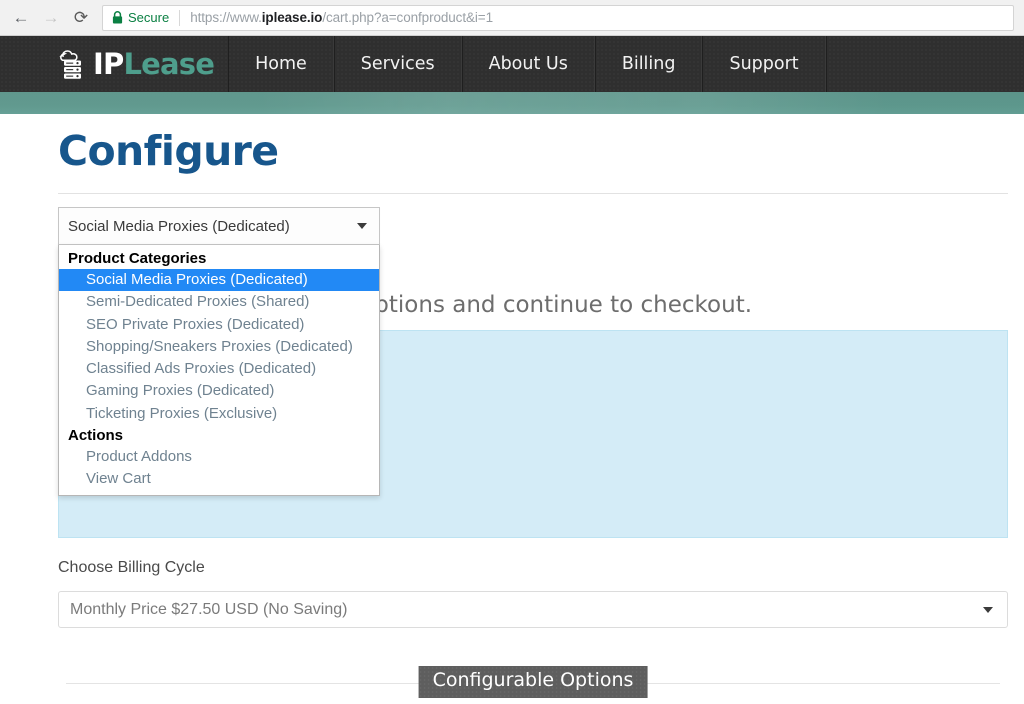 The height and width of the screenshot is (704, 1024). Describe the element at coordinates (131, 567) in the screenshot. I see `billing-cycle-label: Choose Billing Cycle` at that location.